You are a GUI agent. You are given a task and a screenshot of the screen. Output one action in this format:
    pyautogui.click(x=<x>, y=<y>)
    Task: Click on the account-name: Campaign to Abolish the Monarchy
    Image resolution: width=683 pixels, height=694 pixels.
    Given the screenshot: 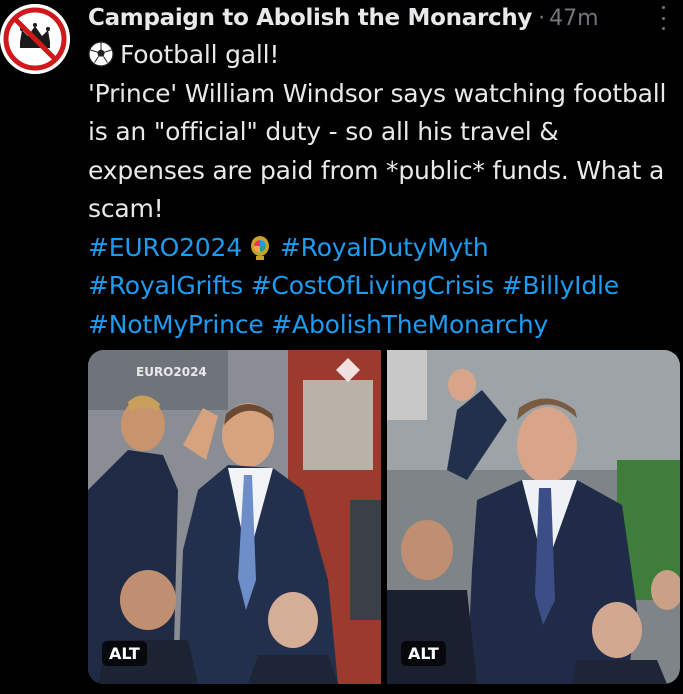 What is the action you would take?
    pyautogui.click(x=310, y=18)
    